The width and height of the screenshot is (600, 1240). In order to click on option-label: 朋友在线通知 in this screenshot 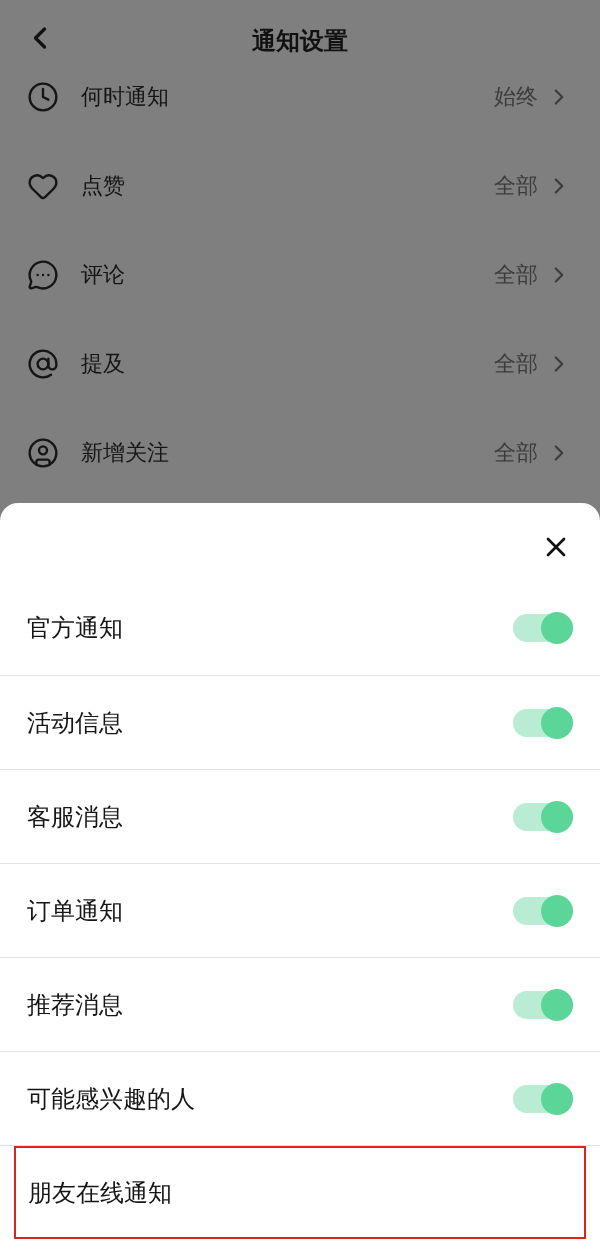, I will do `click(100, 1193)`.